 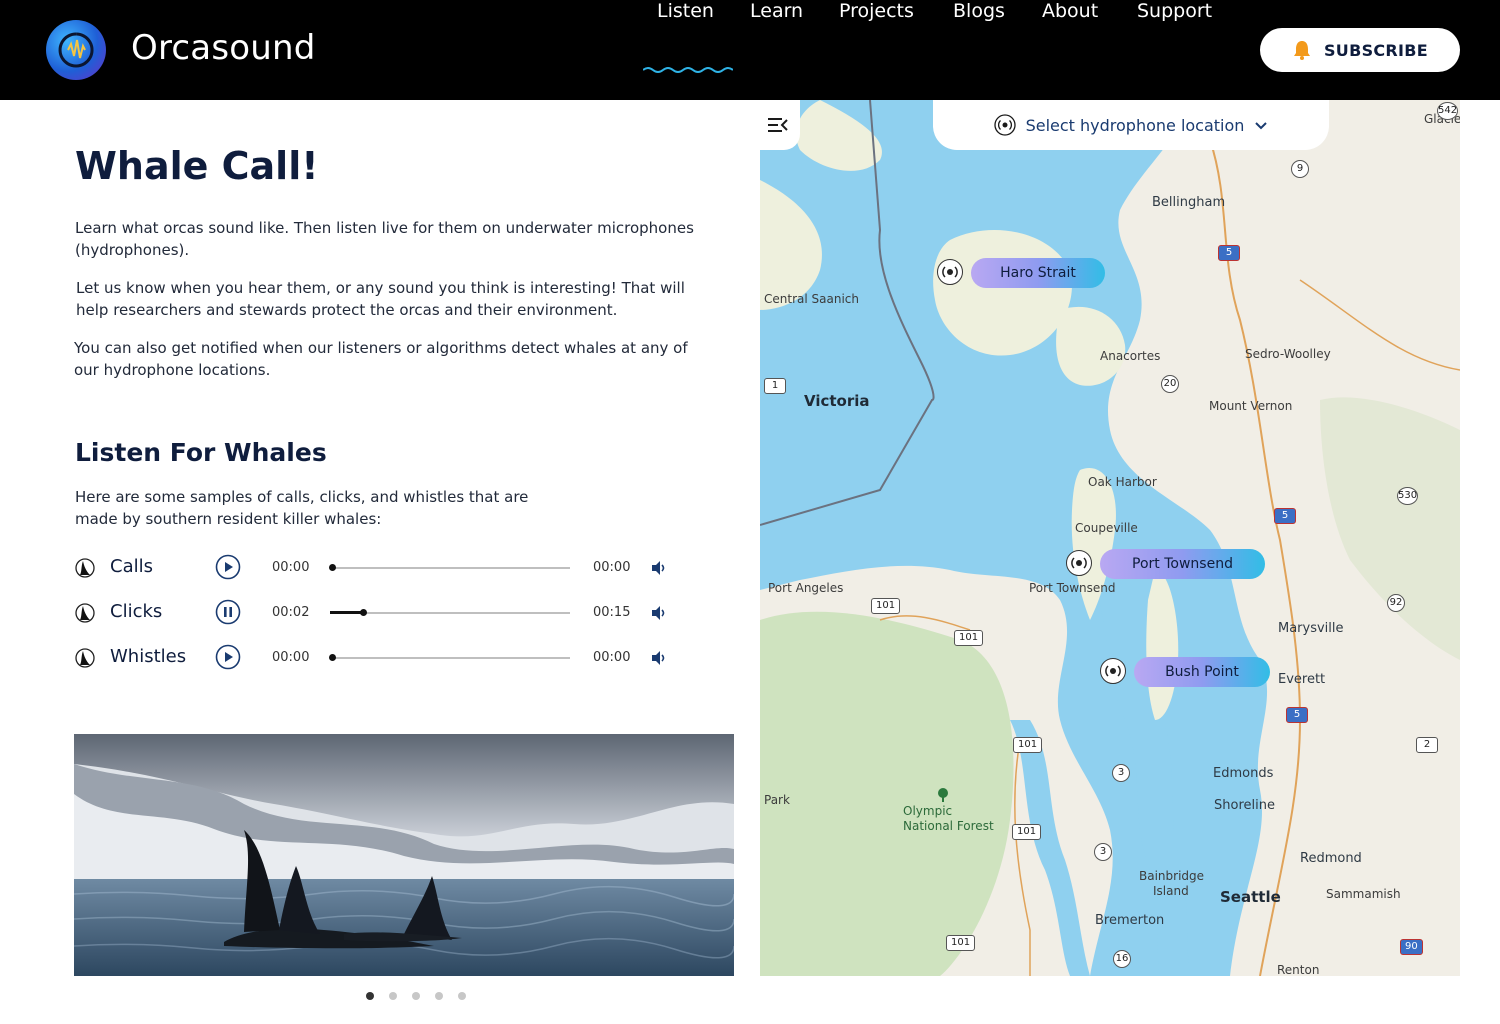 What do you see at coordinates (1376, 50) in the screenshot?
I see `subscribe-label: SUBSCRIBE` at bounding box center [1376, 50].